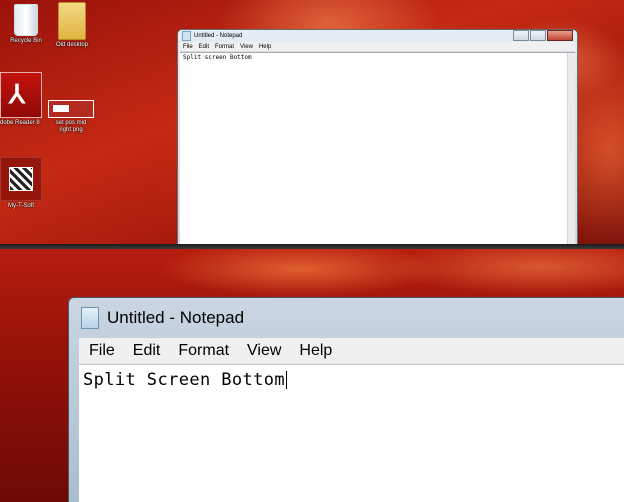  I want to click on desktop-icon-old-desktop: Old desktop, so click(72, 24).